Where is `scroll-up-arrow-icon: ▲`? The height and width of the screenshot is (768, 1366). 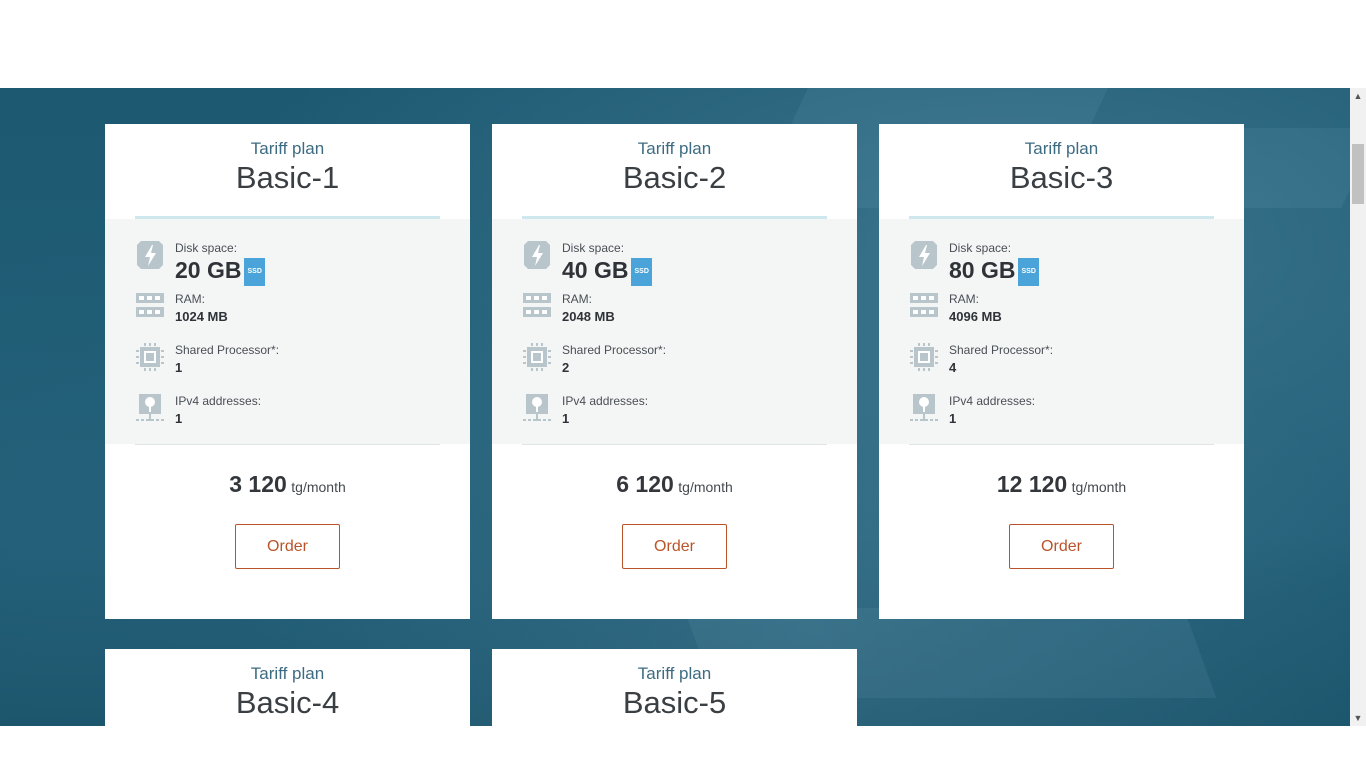 scroll-up-arrow-icon: ▲ is located at coordinates (1358, 96).